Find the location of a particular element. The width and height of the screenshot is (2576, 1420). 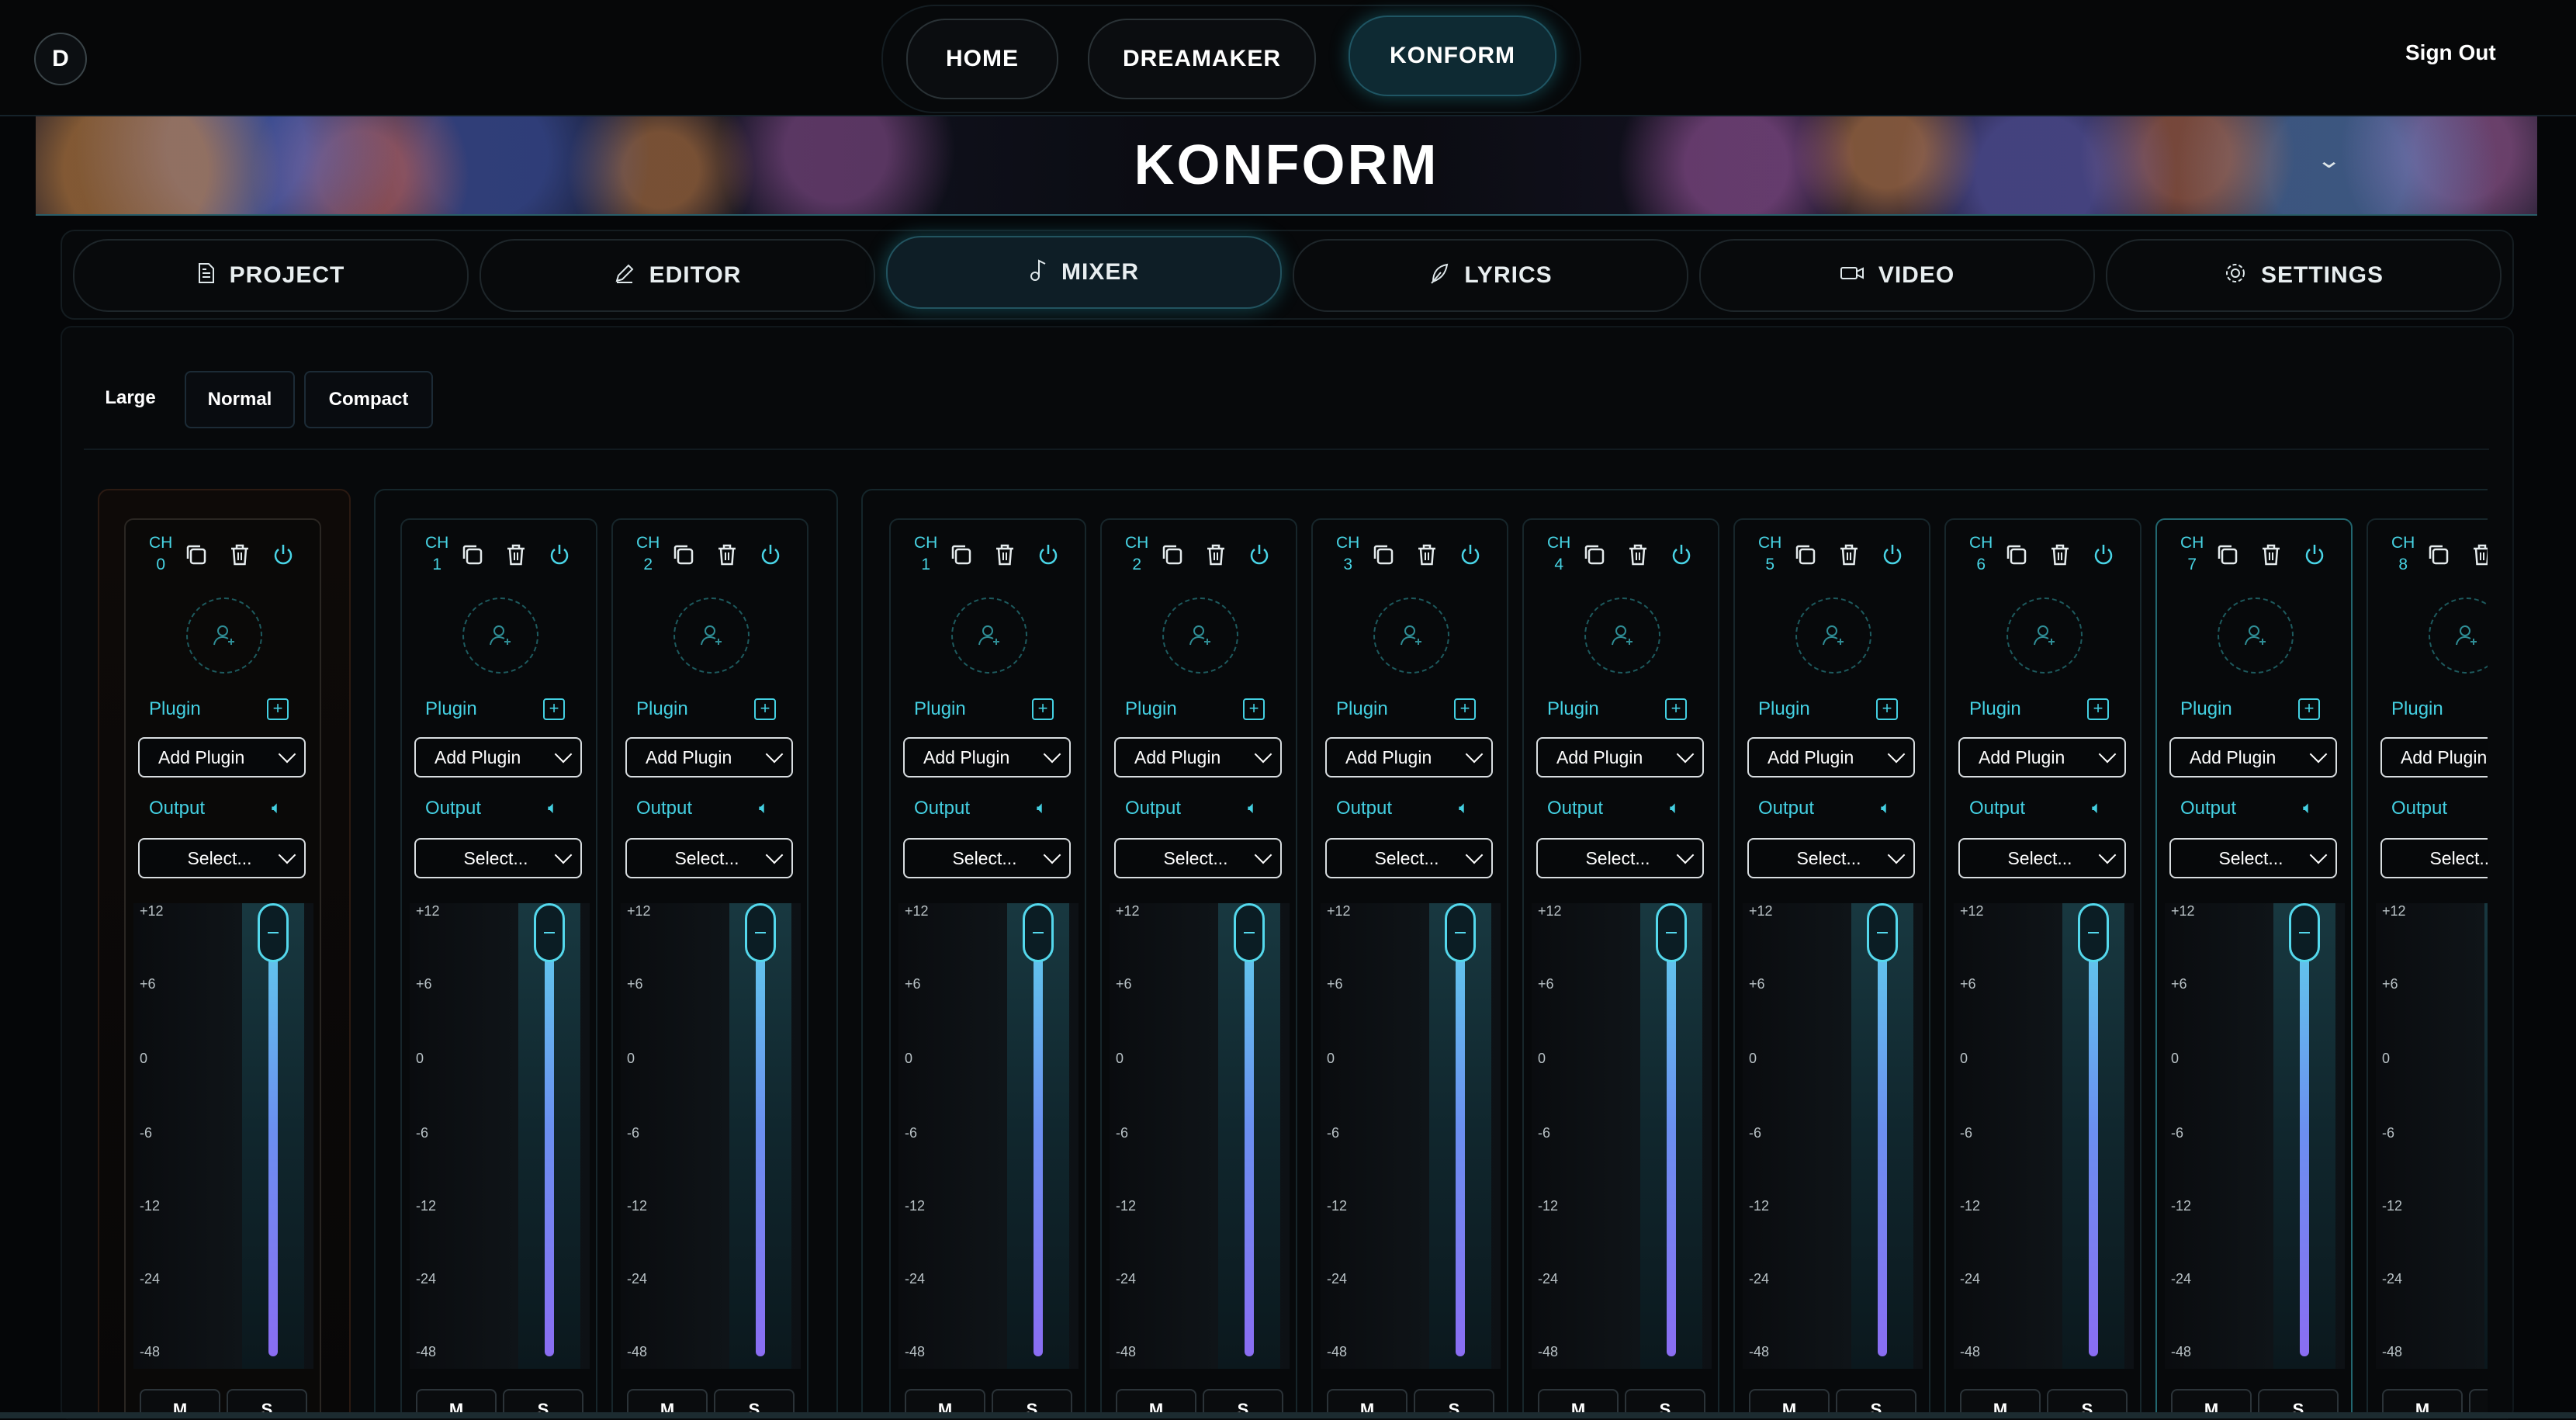

tab-project: PROJECT is located at coordinates (271, 275).